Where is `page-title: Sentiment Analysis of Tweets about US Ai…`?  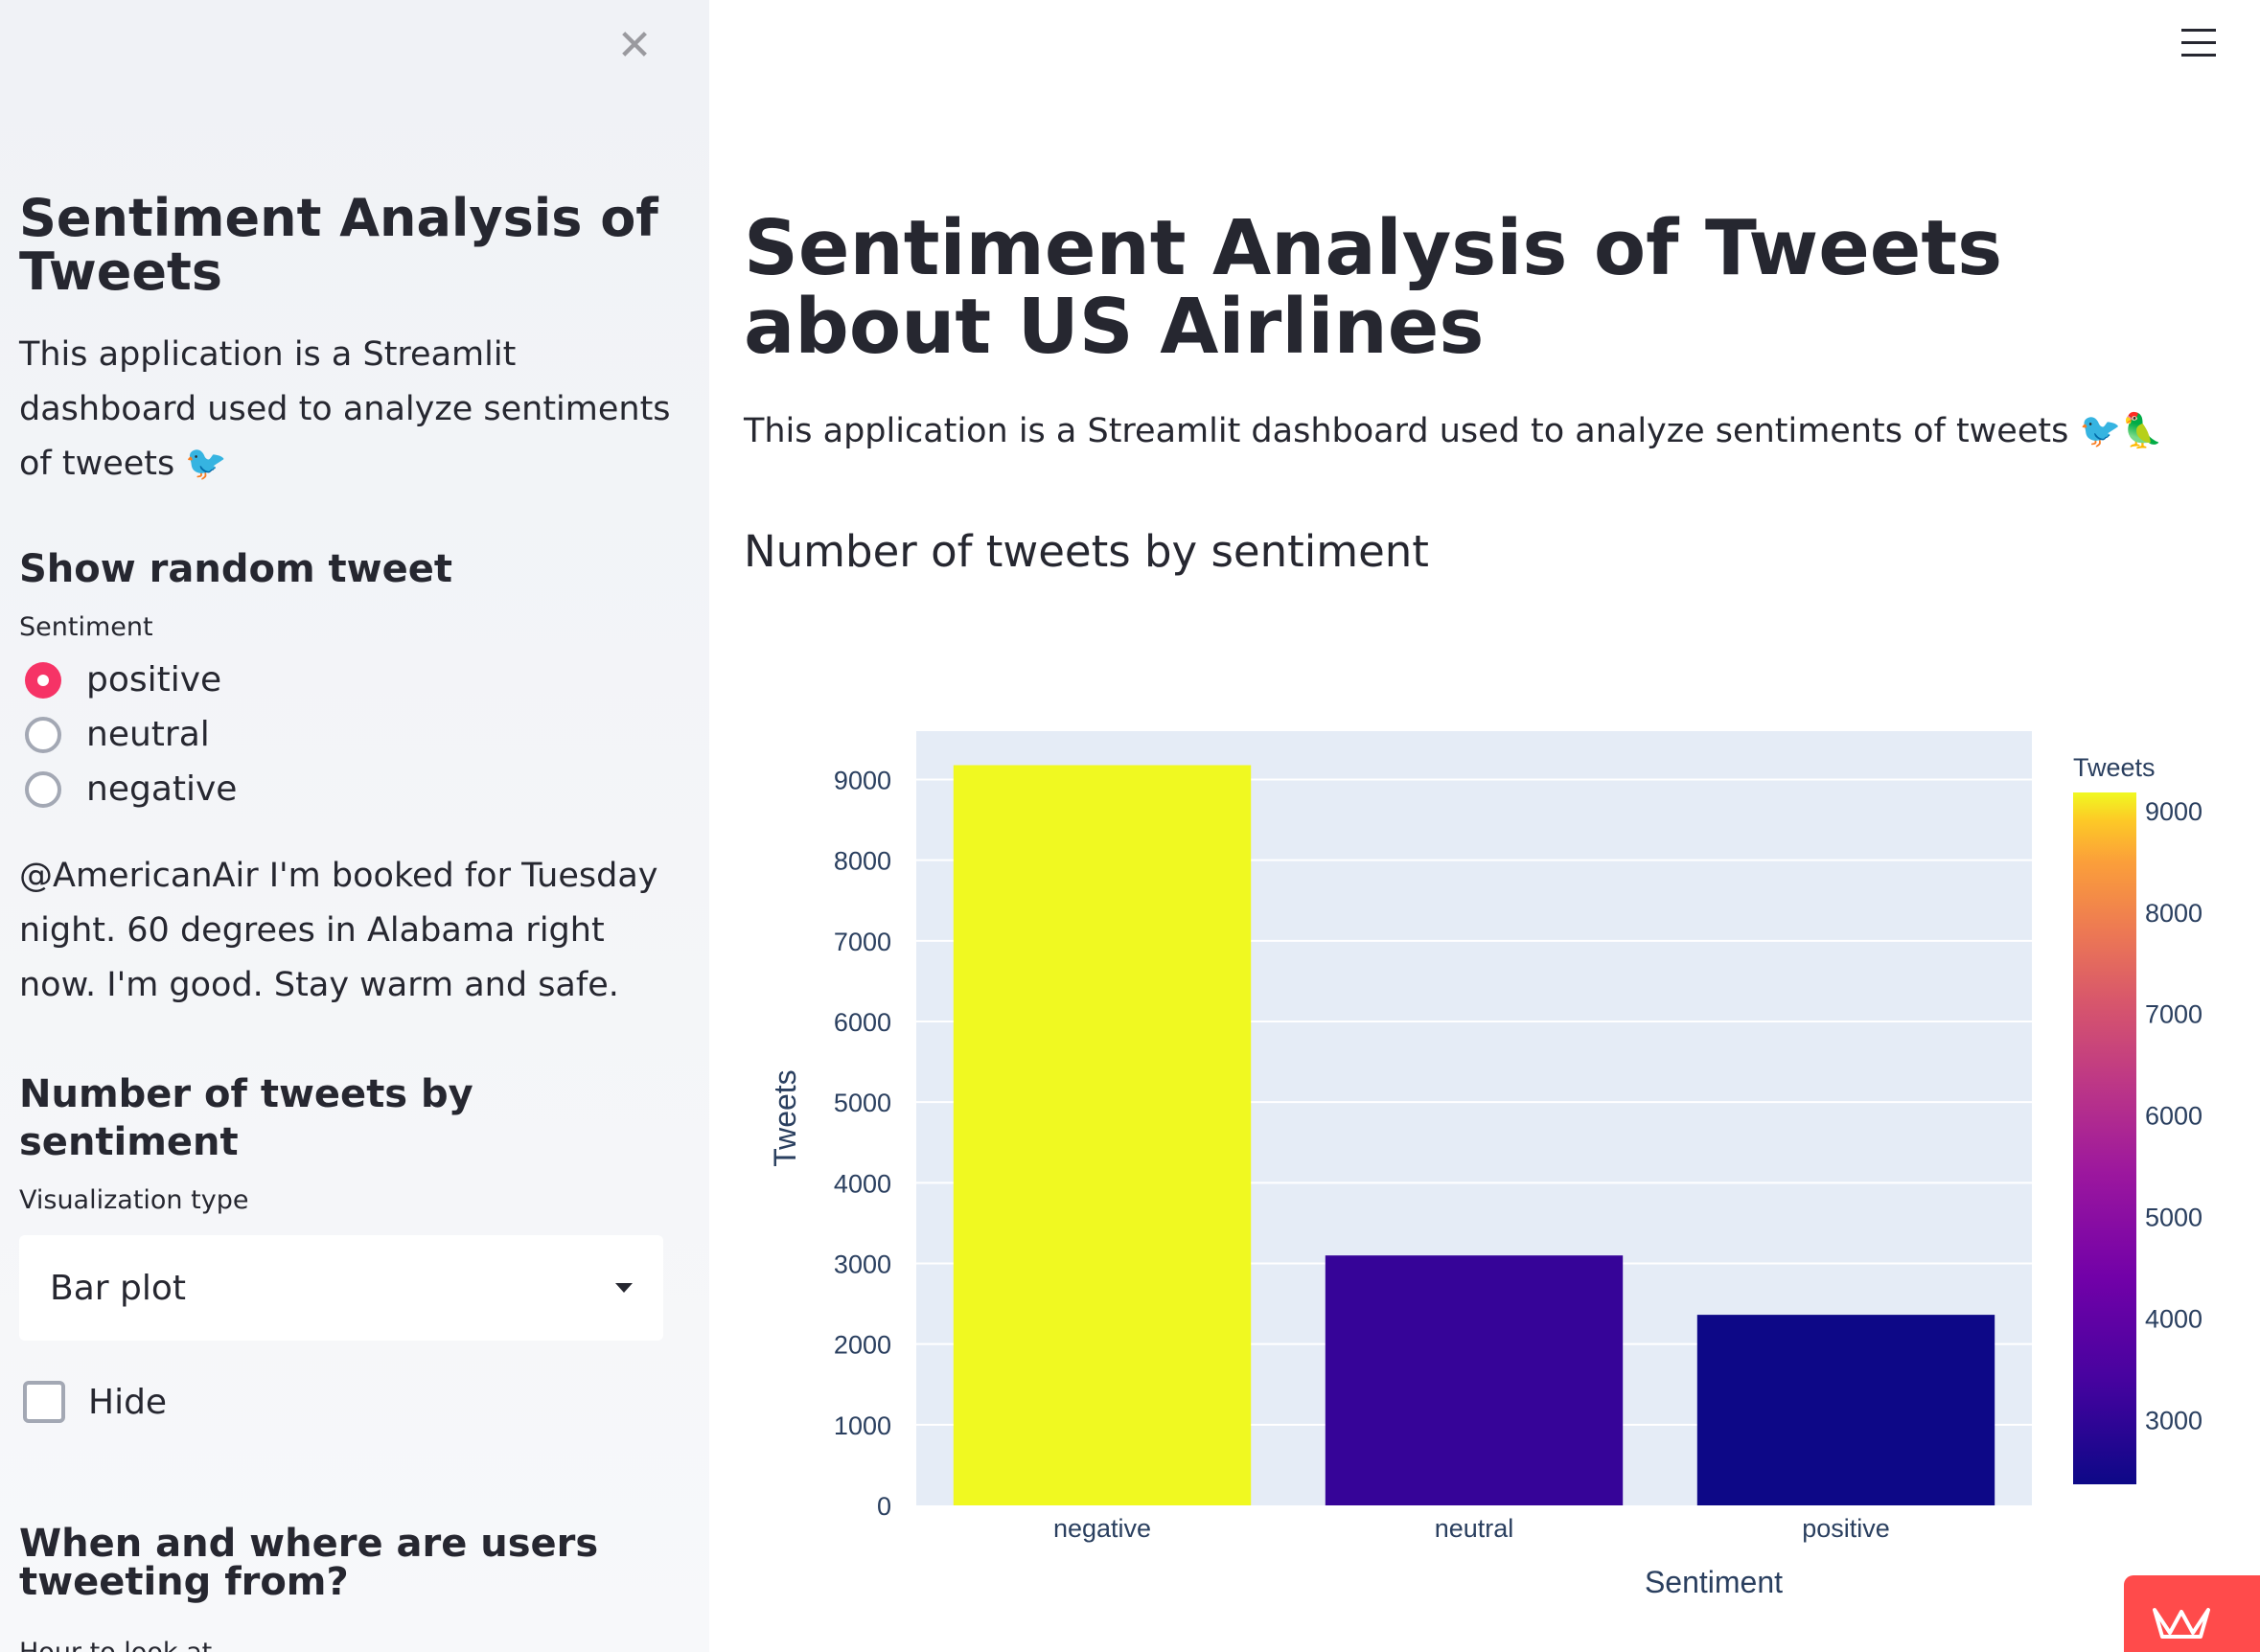 page-title: Sentiment Analysis of Tweets about US Ai… is located at coordinates (1374, 287).